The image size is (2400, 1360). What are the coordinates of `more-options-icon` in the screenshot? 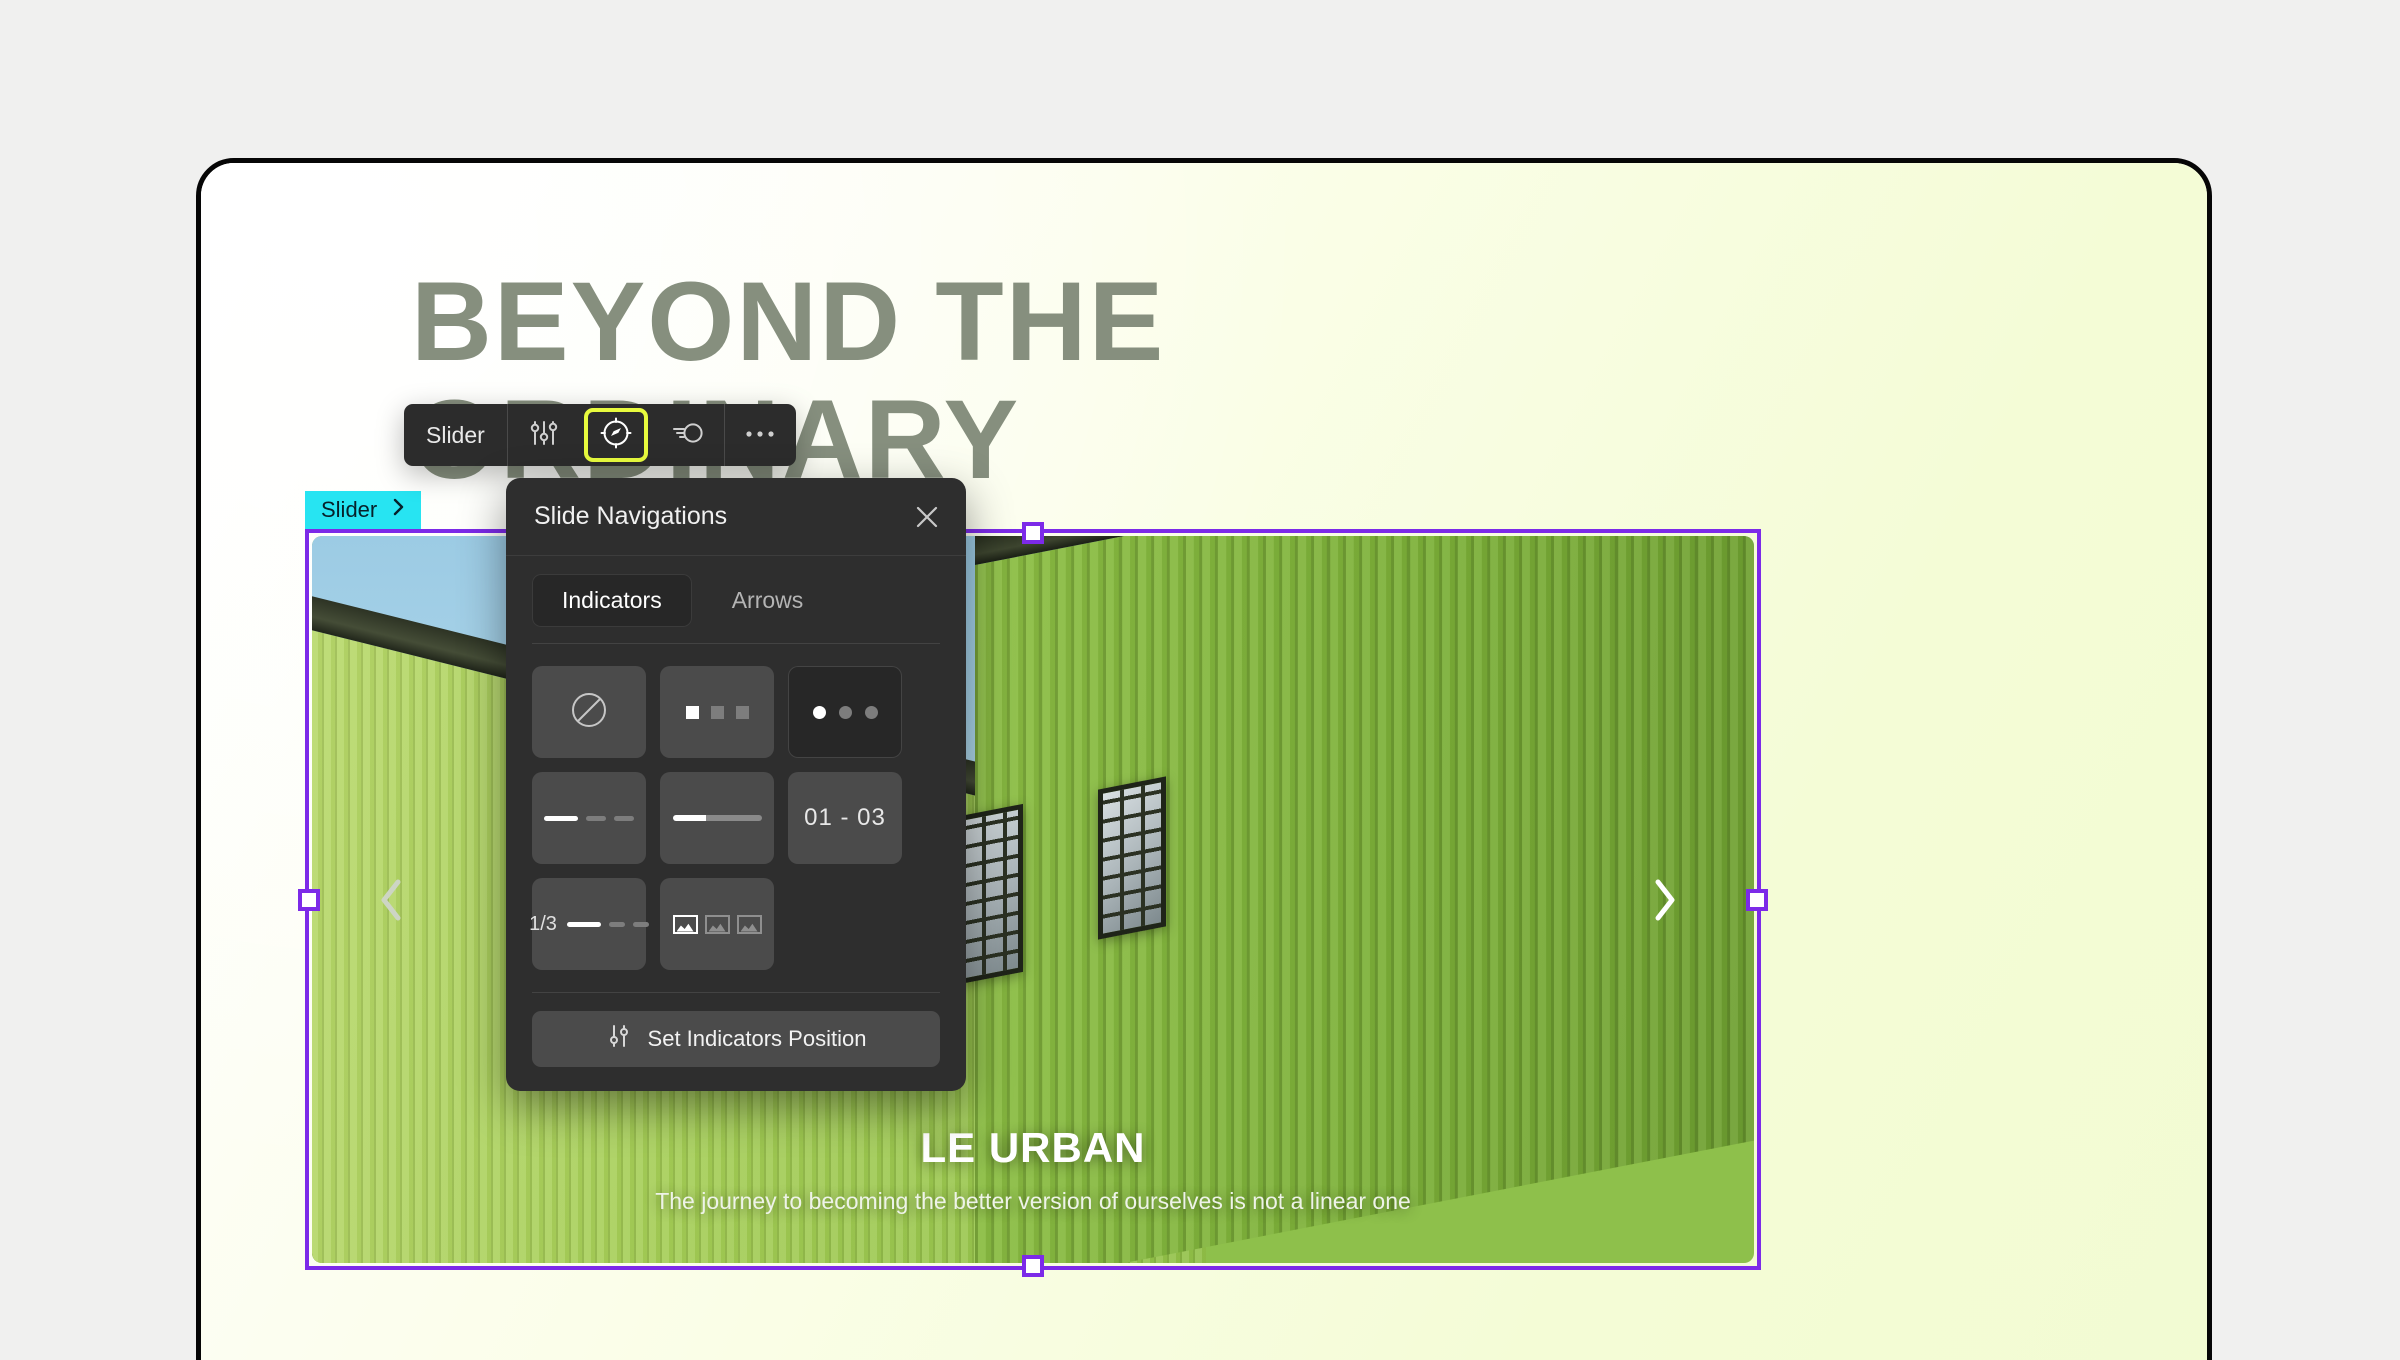 It's located at (760, 435).